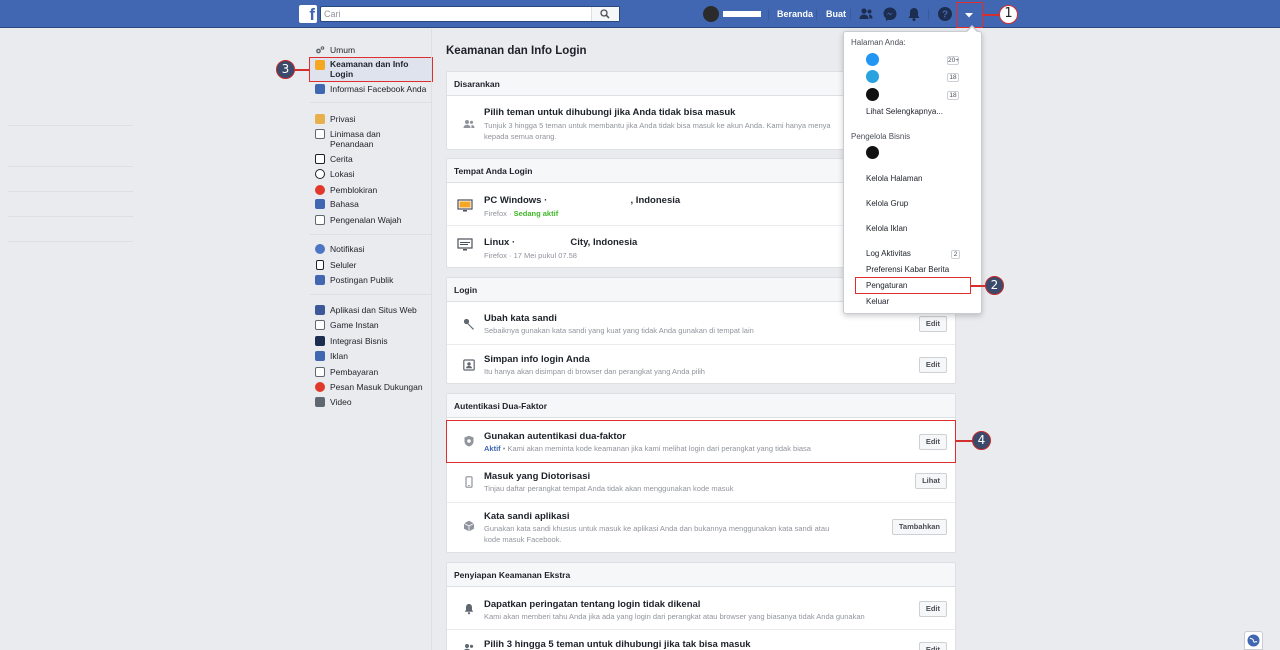 The height and width of the screenshot is (650, 1280). I want to click on sidebar-item-label: Postingan Publik, so click(362, 280).